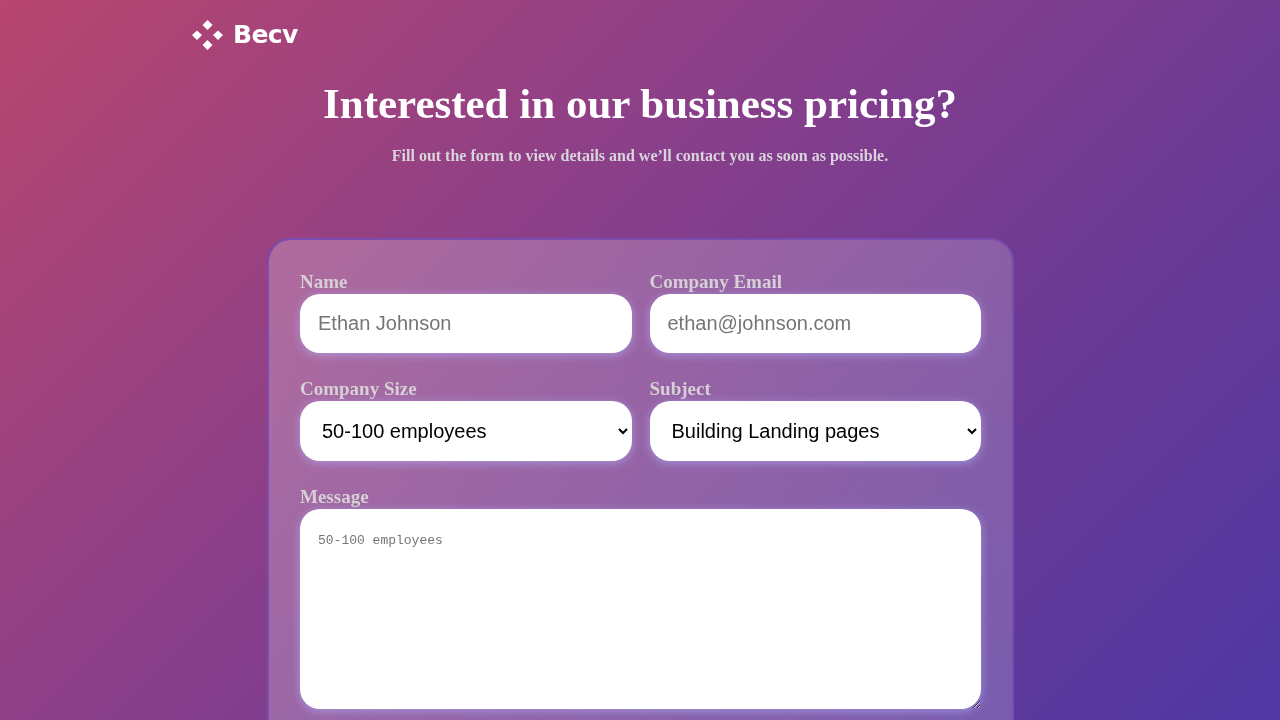  What do you see at coordinates (640, 609) in the screenshot?
I see `message-textarea: 50-100 employees` at bounding box center [640, 609].